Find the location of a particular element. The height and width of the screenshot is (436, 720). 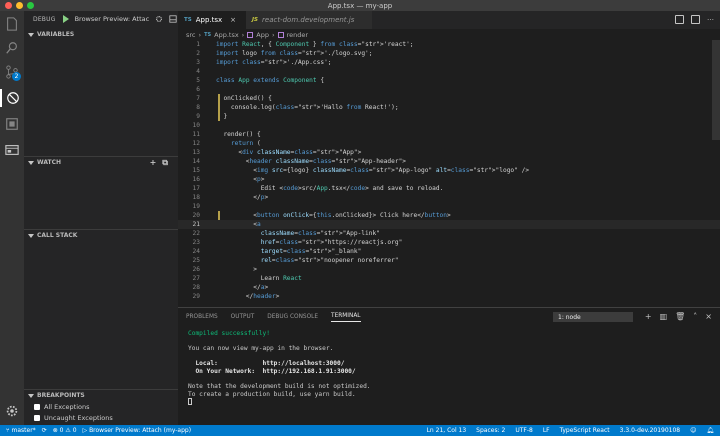

debug-icon is located at coordinates (12, 98).